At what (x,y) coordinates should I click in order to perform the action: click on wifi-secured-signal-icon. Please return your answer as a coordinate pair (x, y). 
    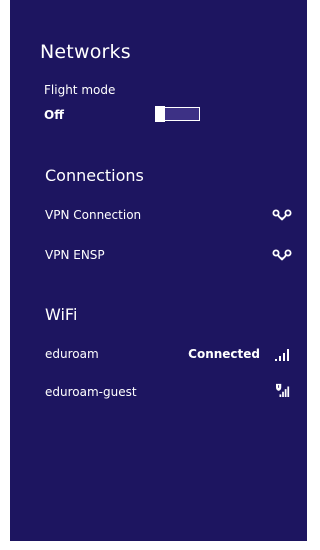
    Looking at the image, I should click on (283, 390).